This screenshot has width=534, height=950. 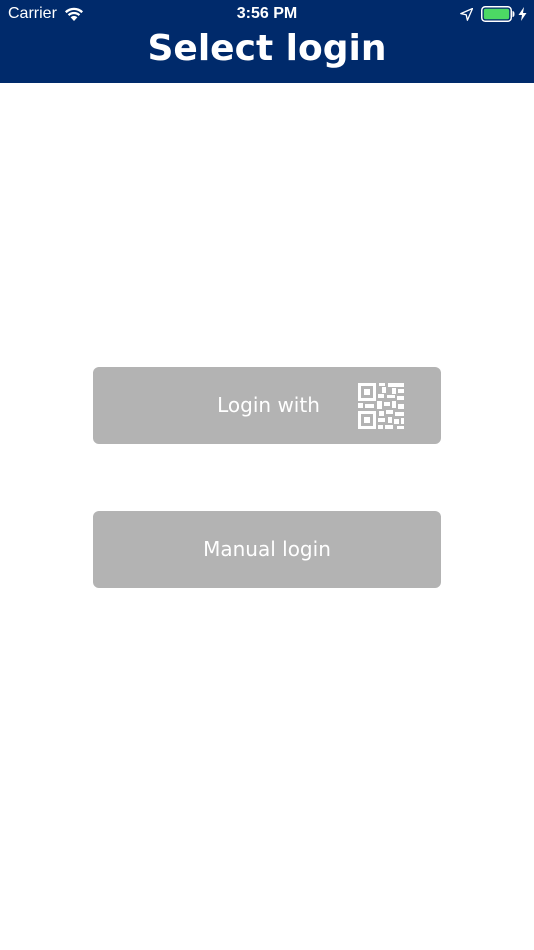 I want to click on manual-login-button: Manual login, so click(x=267, y=549).